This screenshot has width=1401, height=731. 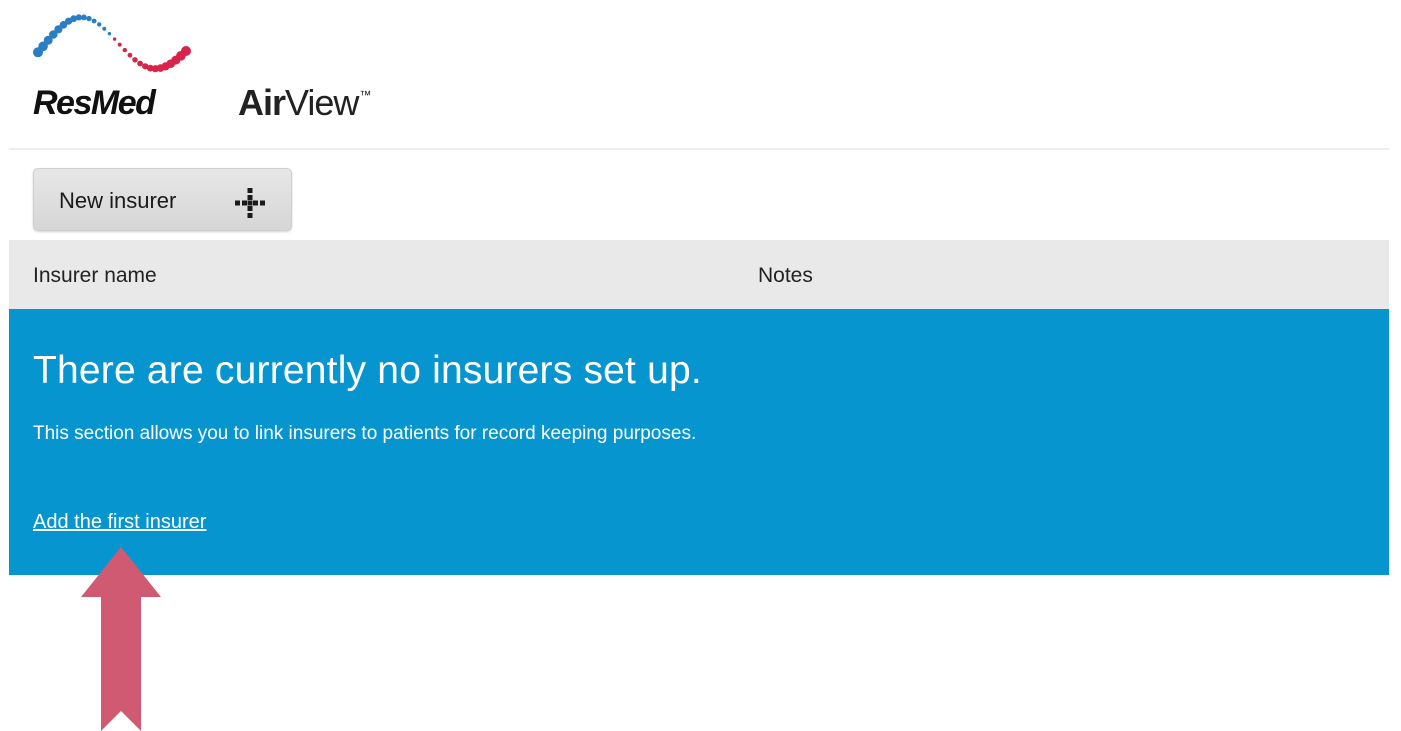 What do you see at coordinates (112, 43) in the screenshot?
I see `resmed-wave-icon` at bounding box center [112, 43].